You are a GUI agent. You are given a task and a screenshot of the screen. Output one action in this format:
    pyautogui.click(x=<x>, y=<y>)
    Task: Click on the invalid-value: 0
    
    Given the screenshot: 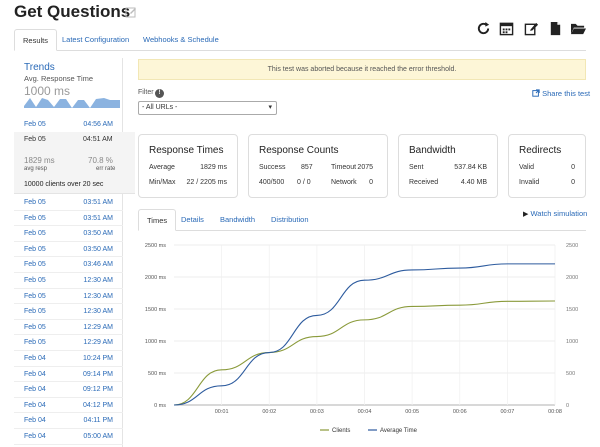 What is the action you would take?
    pyautogui.click(x=573, y=182)
    